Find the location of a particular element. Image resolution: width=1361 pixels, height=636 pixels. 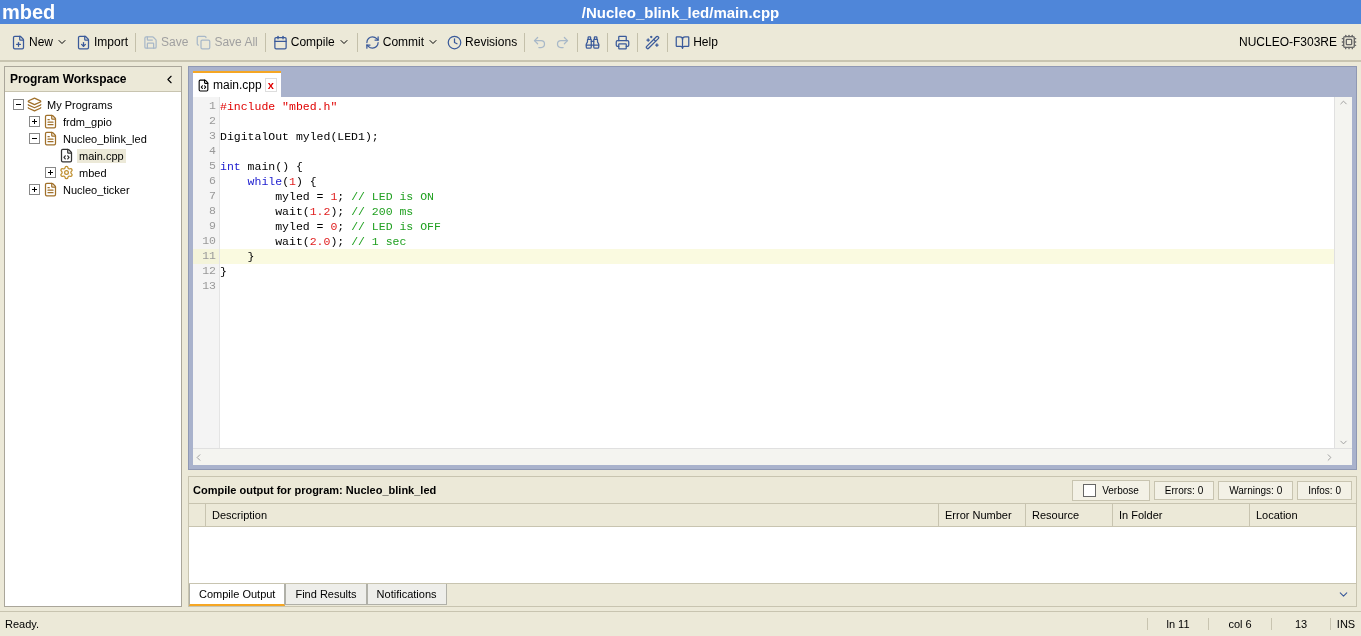

logo: mbed is located at coordinates (28, 12).